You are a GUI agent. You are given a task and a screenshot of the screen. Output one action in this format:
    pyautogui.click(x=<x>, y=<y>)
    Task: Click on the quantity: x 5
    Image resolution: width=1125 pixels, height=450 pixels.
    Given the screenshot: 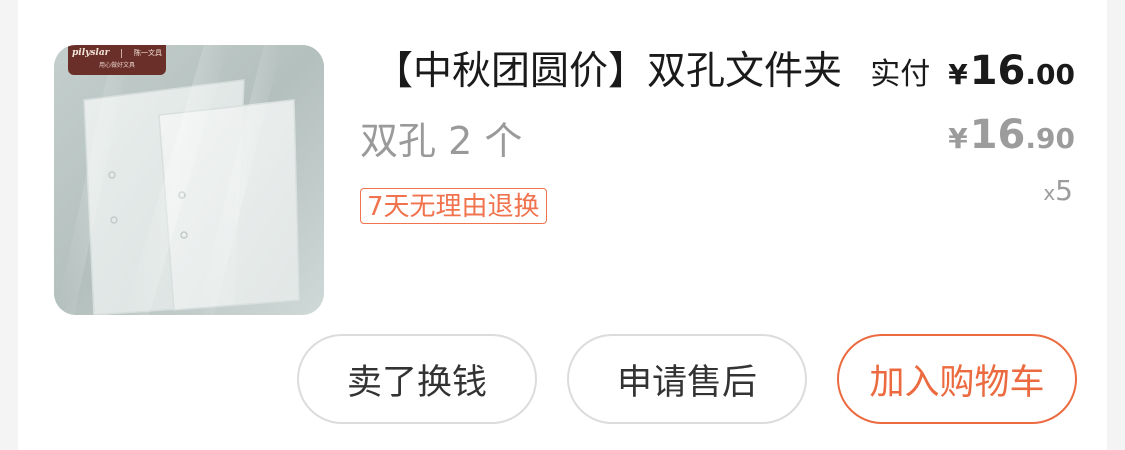 What is the action you would take?
    pyautogui.click(x=1058, y=190)
    